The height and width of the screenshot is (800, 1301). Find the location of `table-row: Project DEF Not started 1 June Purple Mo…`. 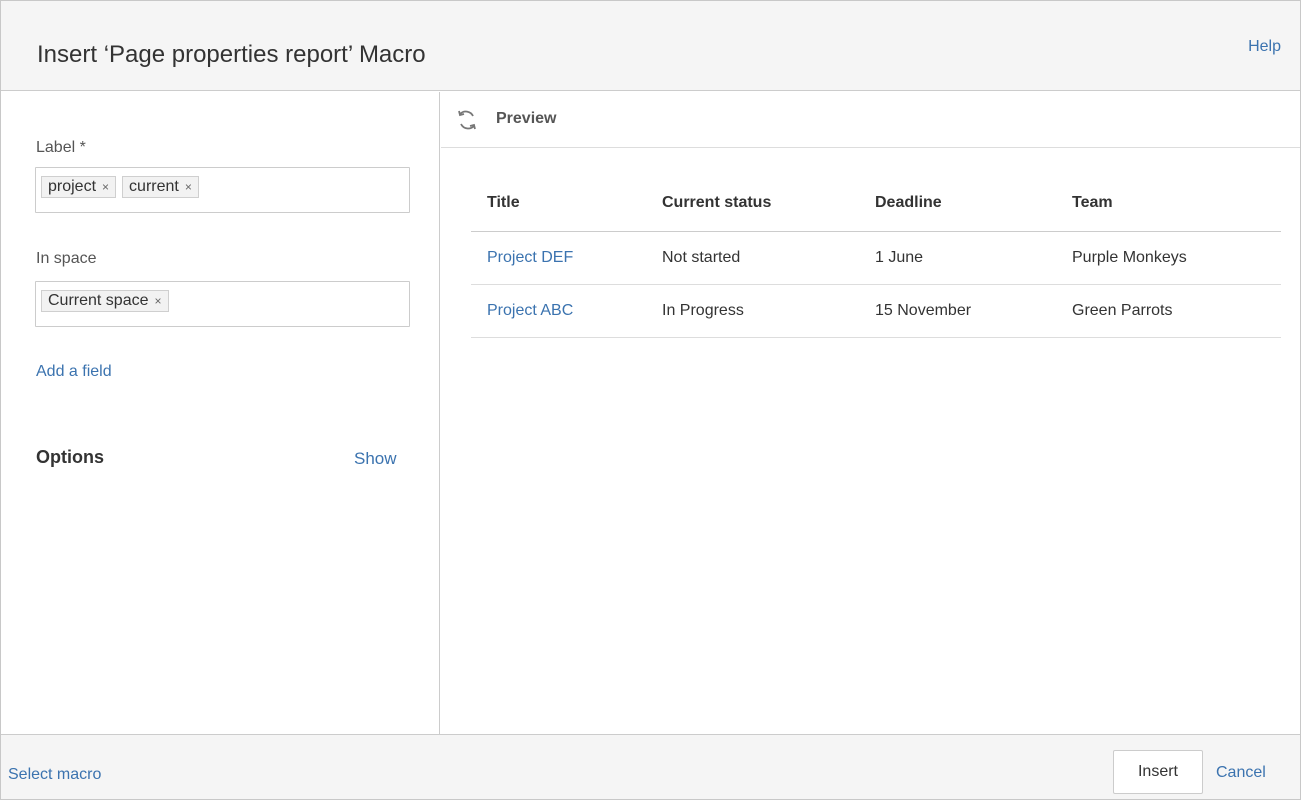

table-row: Project DEF Not started 1 June Purple Mo… is located at coordinates (876, 258).